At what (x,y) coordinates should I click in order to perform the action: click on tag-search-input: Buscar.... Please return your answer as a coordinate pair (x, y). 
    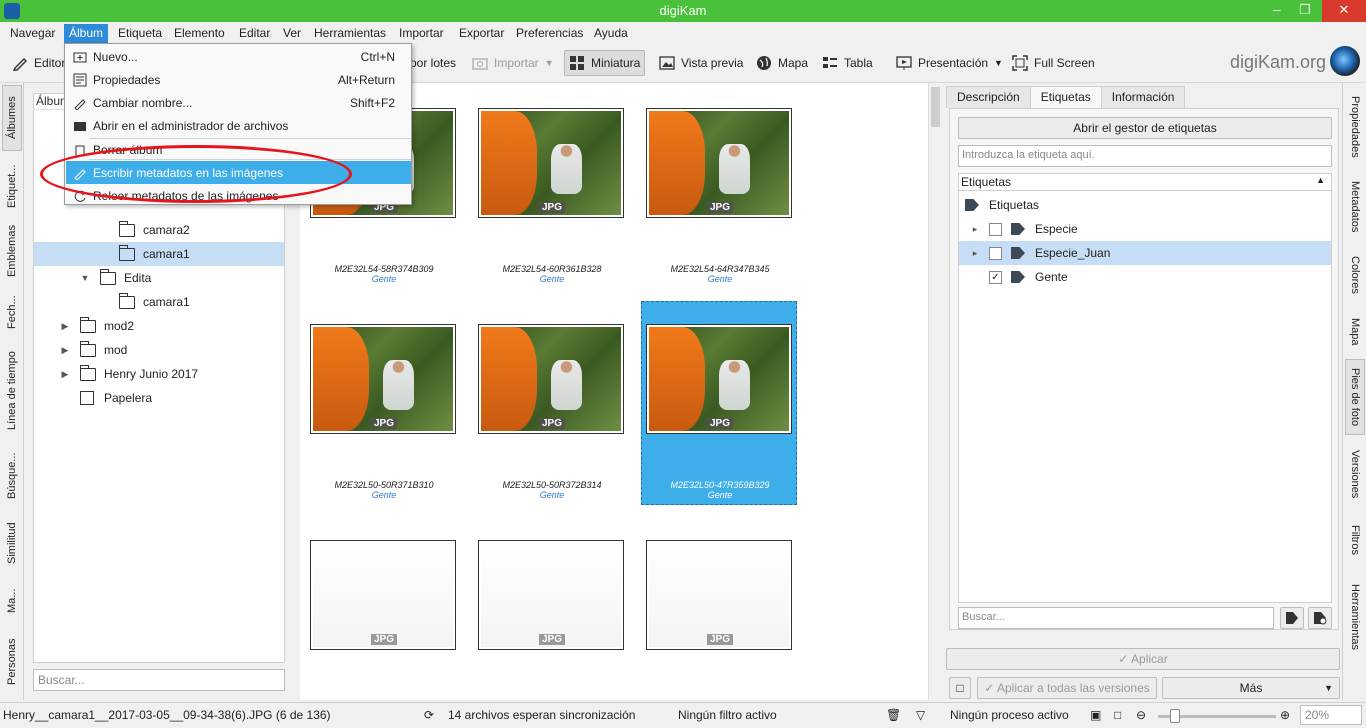
    Looking at the image, I should click on (1116, 618).